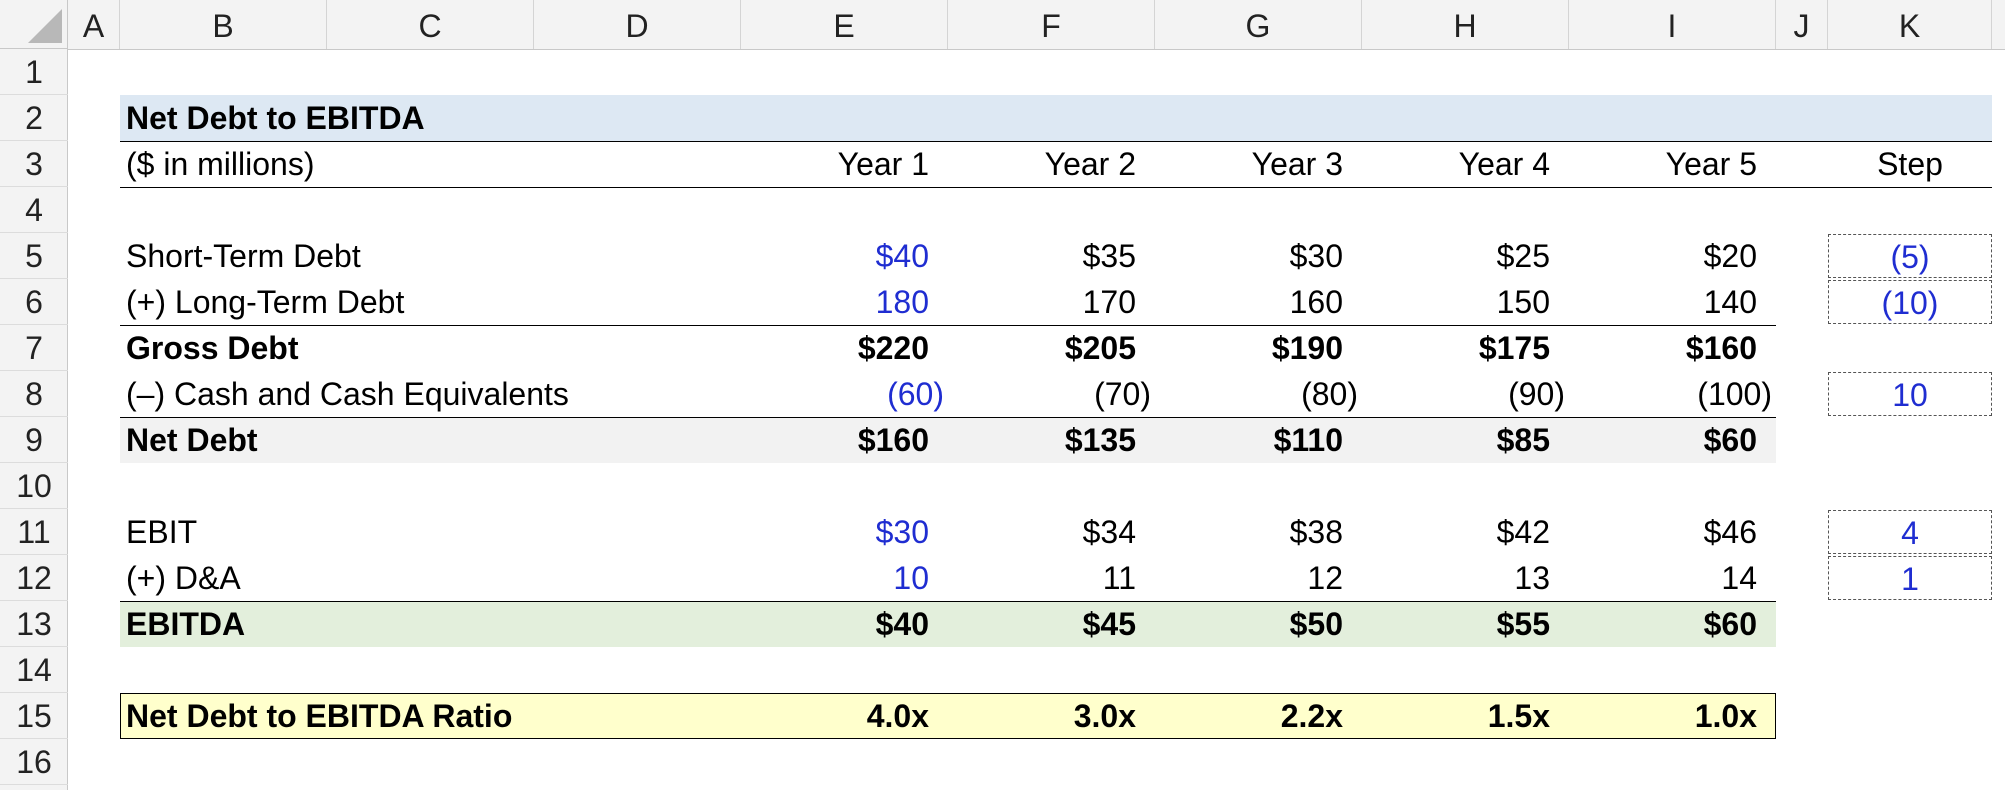  What do you see at coordinates (1249, 256) in the screenshot?
I see `short-term-debt-year-3: $30` at bounding box center [1249, 256].